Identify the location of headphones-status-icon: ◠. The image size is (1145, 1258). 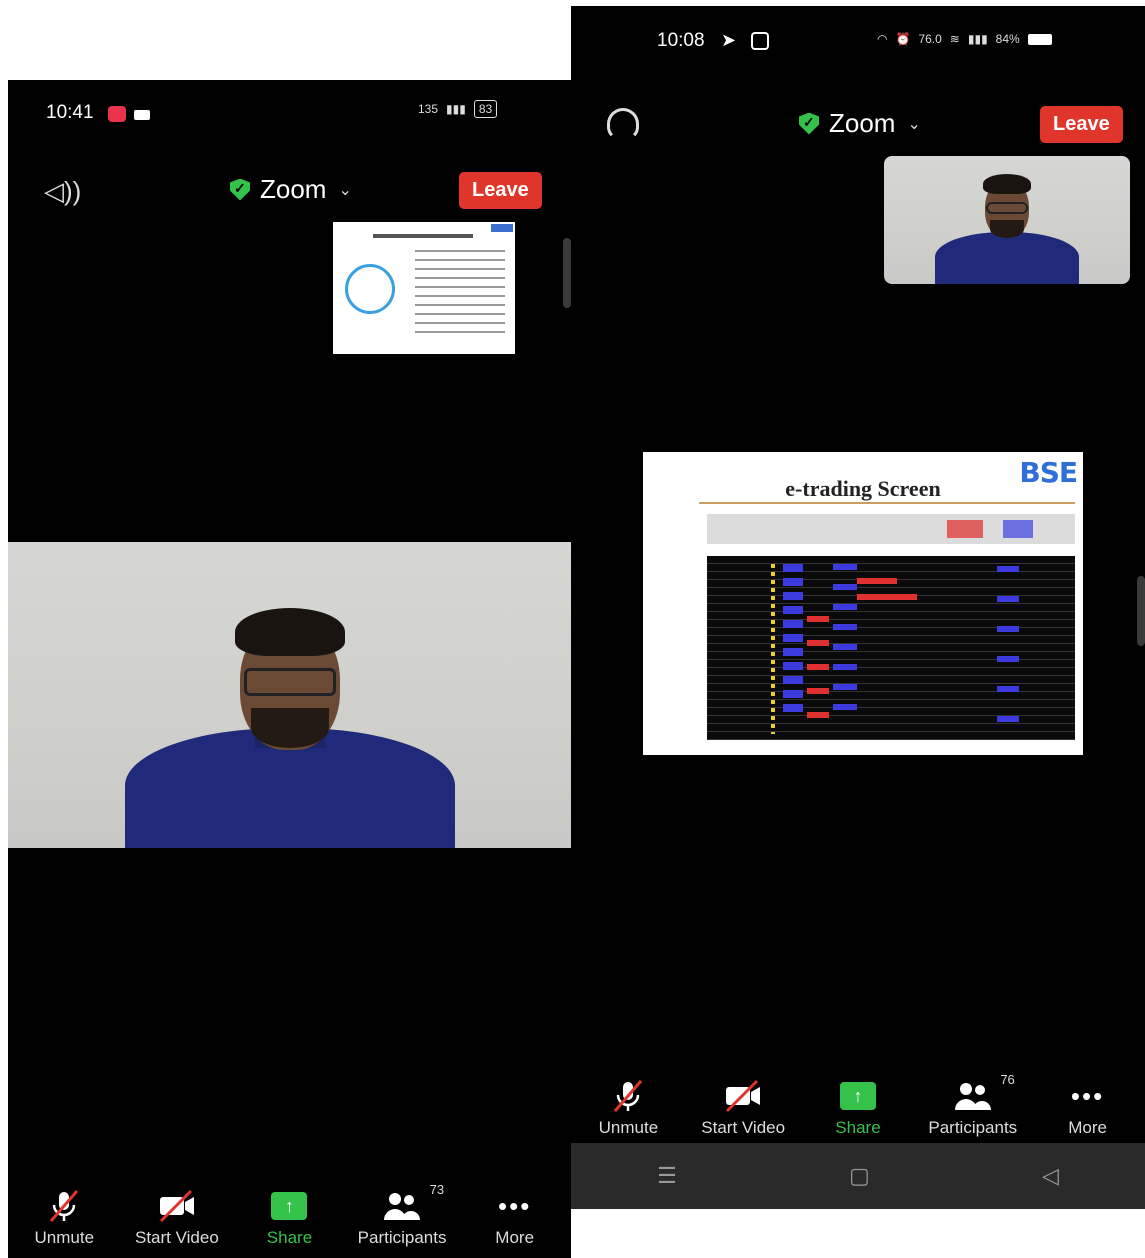
(882, 39).